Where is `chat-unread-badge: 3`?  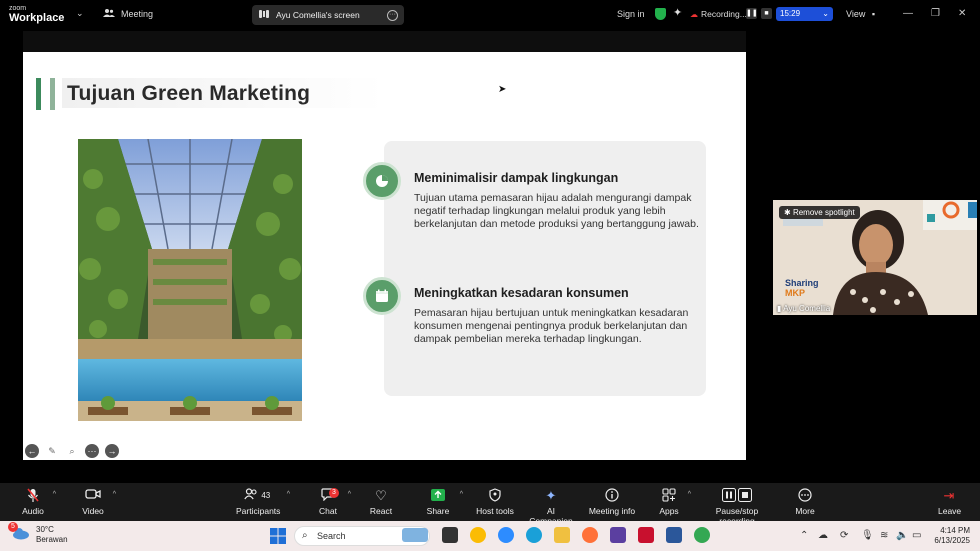 chat-unread-badge: 3 is located at coordinates (334, 493).